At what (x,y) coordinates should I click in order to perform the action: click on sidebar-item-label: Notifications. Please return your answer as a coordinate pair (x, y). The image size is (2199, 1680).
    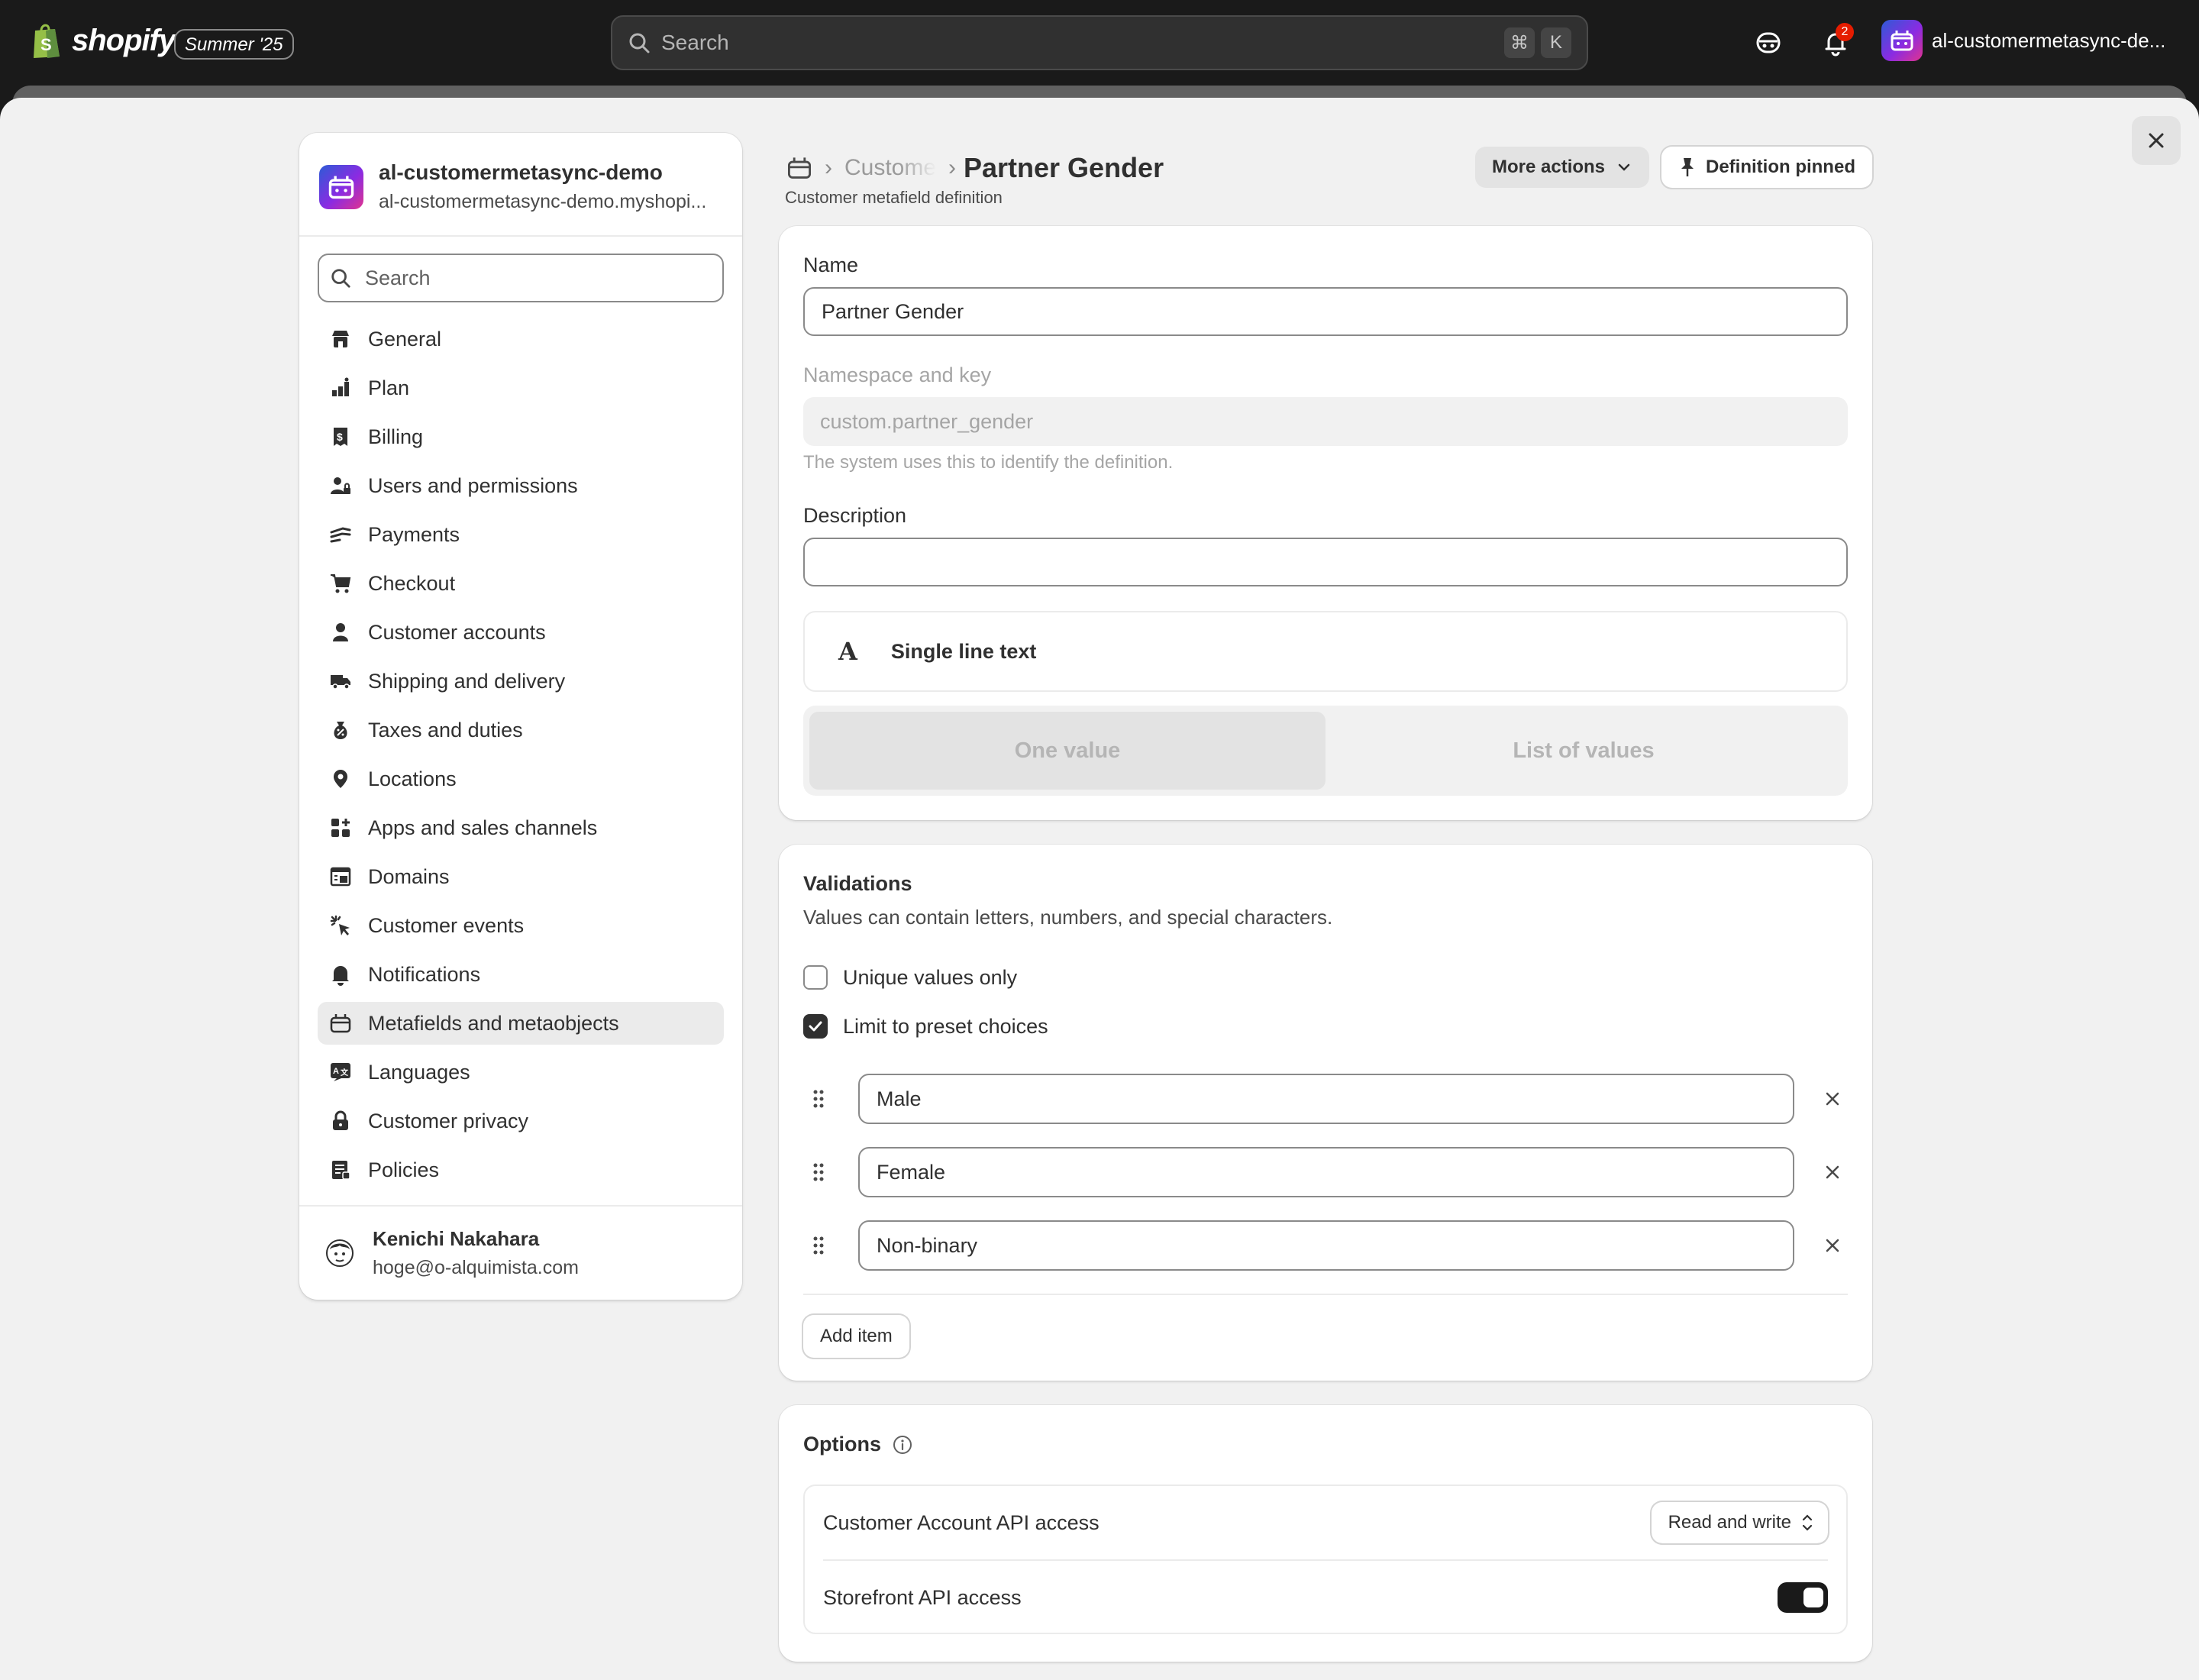
    Looking at the image, I should click on (424, 974).